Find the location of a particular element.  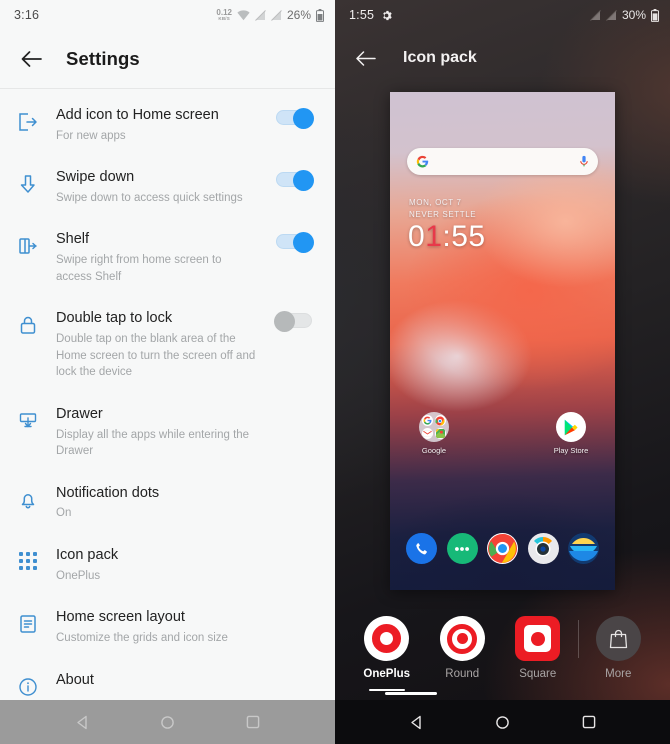

network-speed-indicator: 0.12 KB/S is located at coordinates (224, 15).